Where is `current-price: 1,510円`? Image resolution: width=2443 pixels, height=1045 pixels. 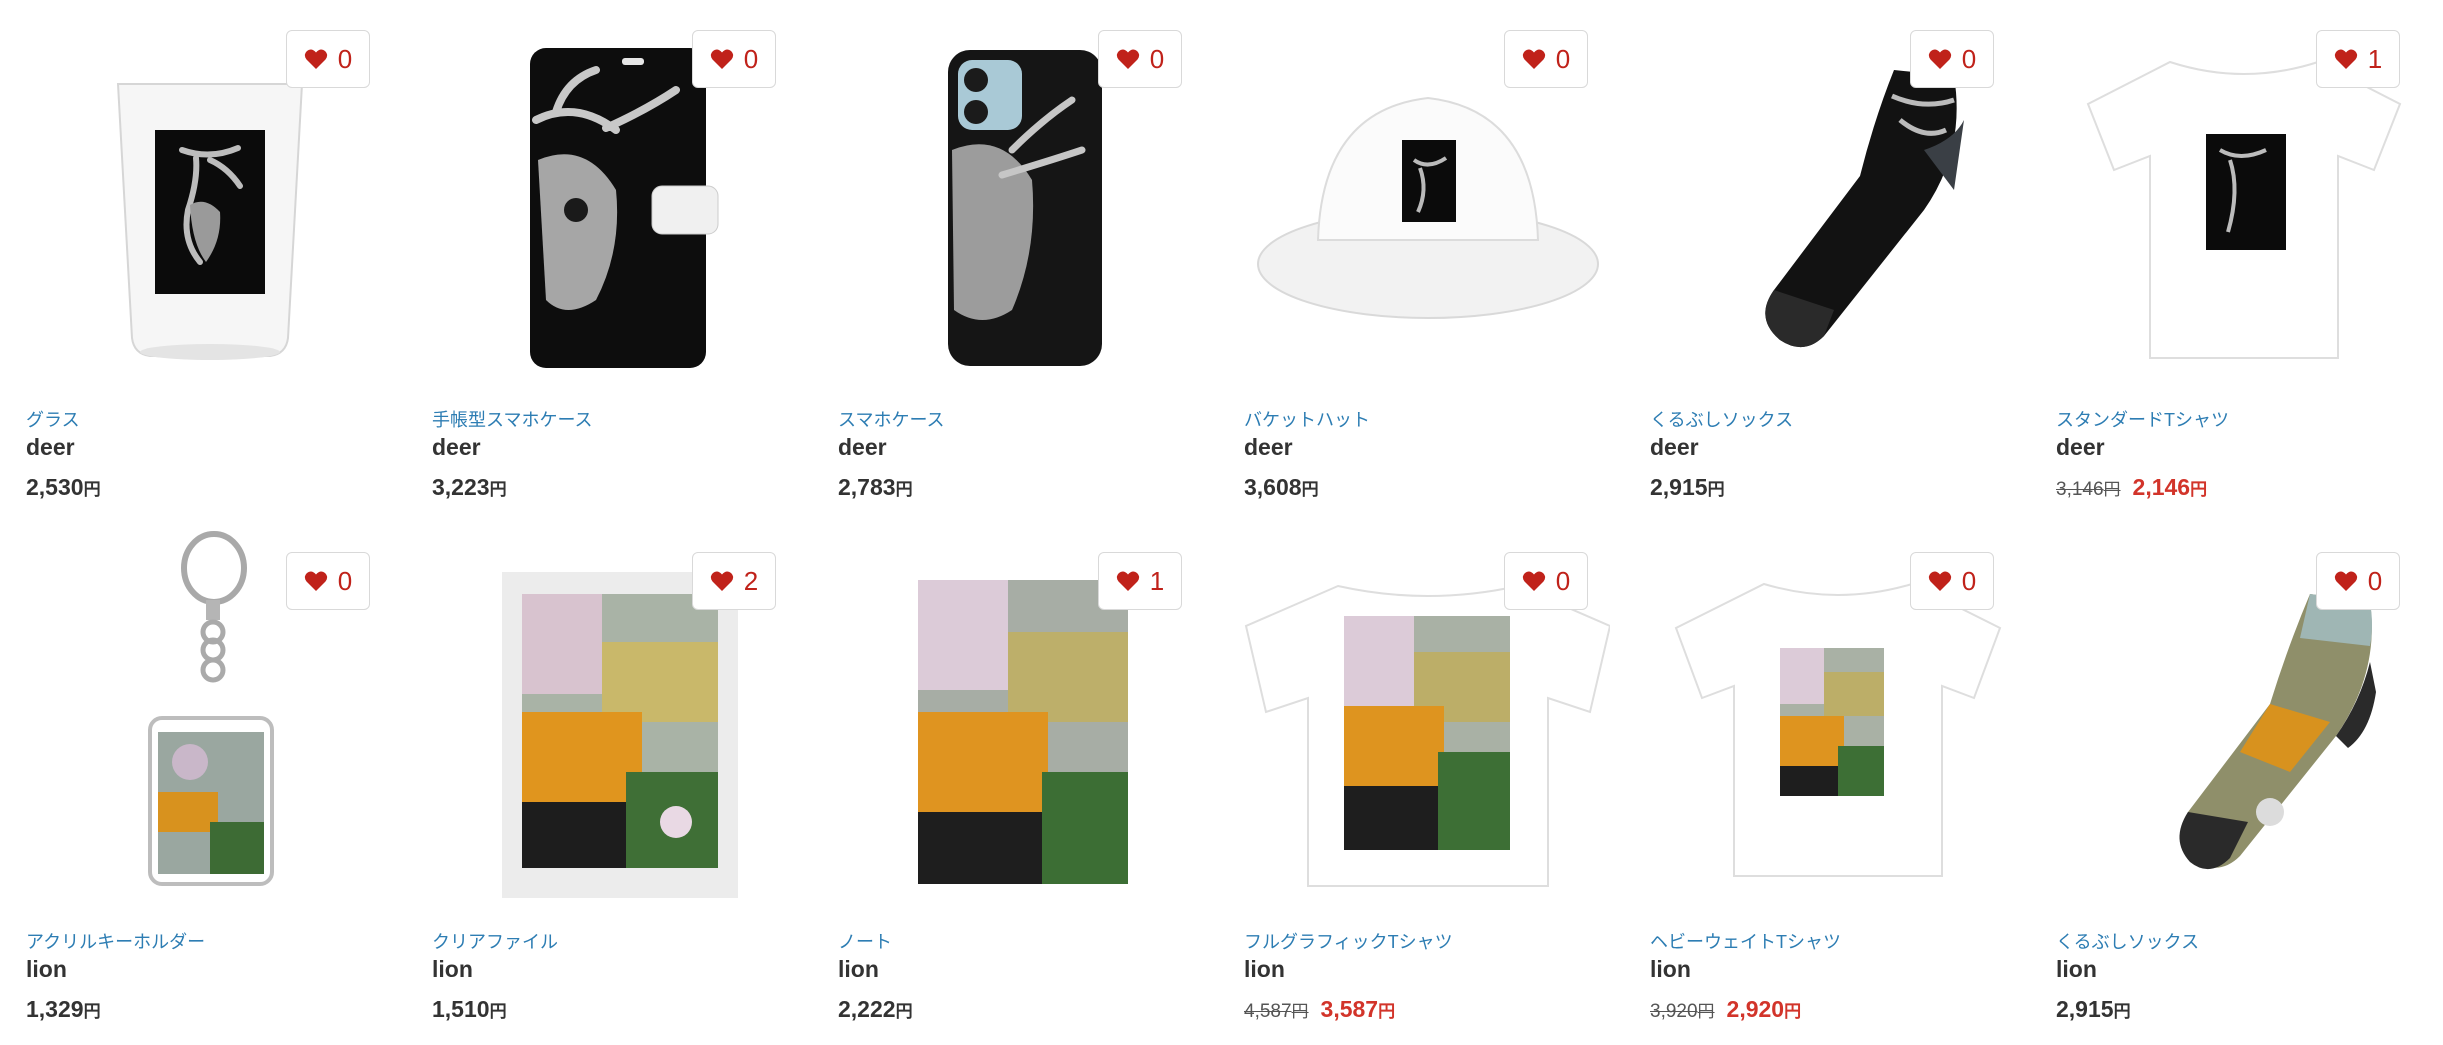 current-price: 1,510円 is located at coordinates (469, 1009).